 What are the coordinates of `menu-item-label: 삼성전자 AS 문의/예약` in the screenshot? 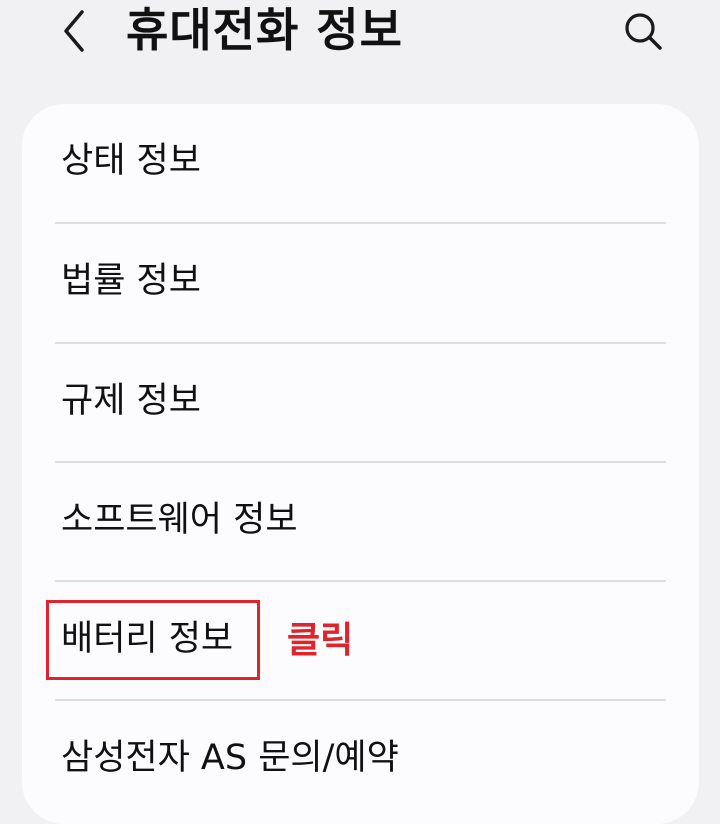 It's located at (230, 758).